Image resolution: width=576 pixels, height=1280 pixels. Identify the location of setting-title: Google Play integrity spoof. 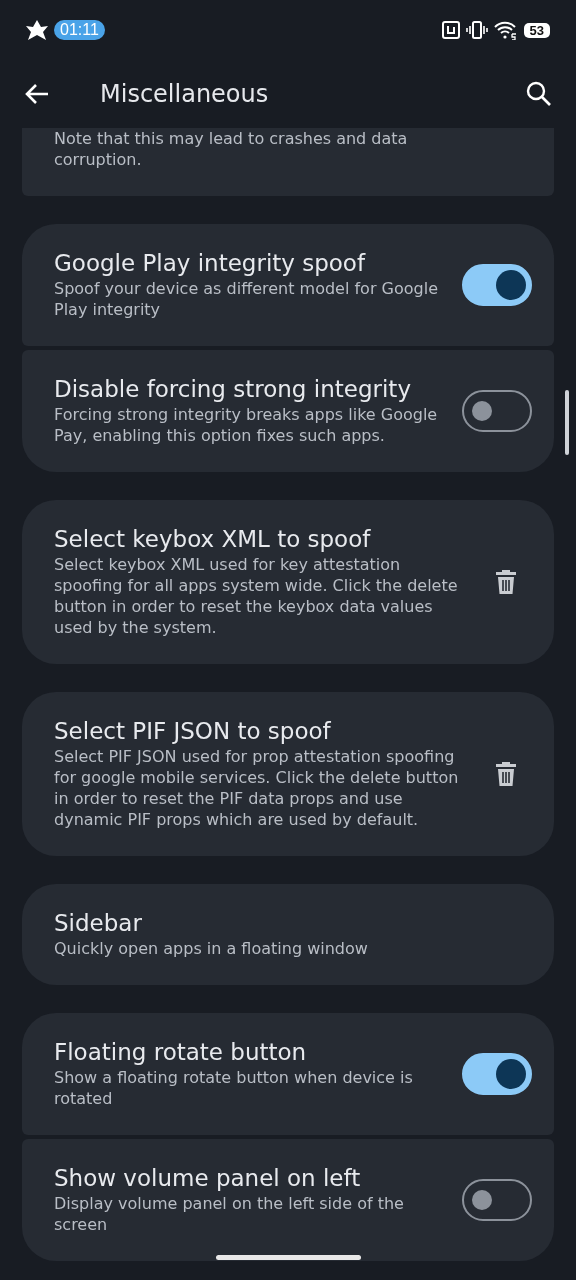
(210, 263).